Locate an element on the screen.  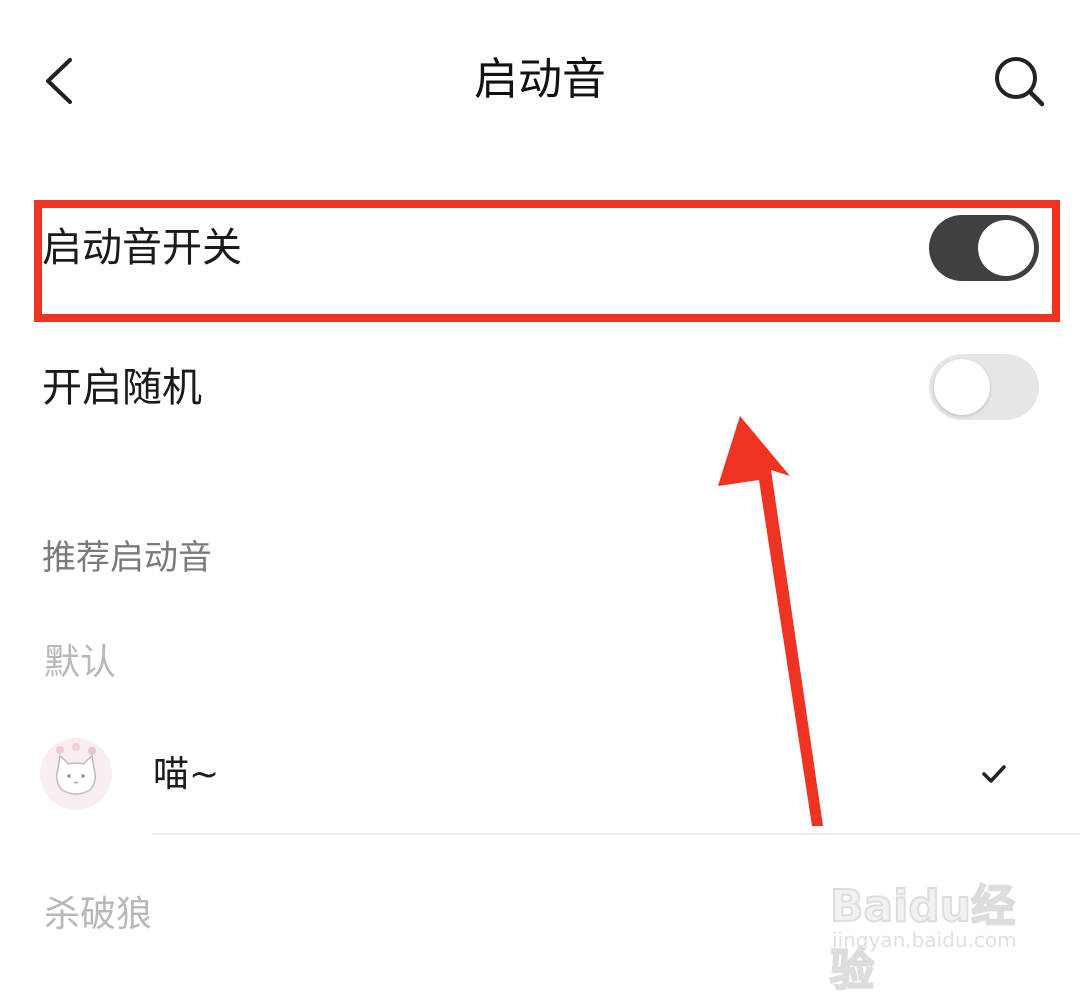
baidu-jingyan-watermark: Baidu经验 jingyan.baidu.com is located at coordinates (923, 938).